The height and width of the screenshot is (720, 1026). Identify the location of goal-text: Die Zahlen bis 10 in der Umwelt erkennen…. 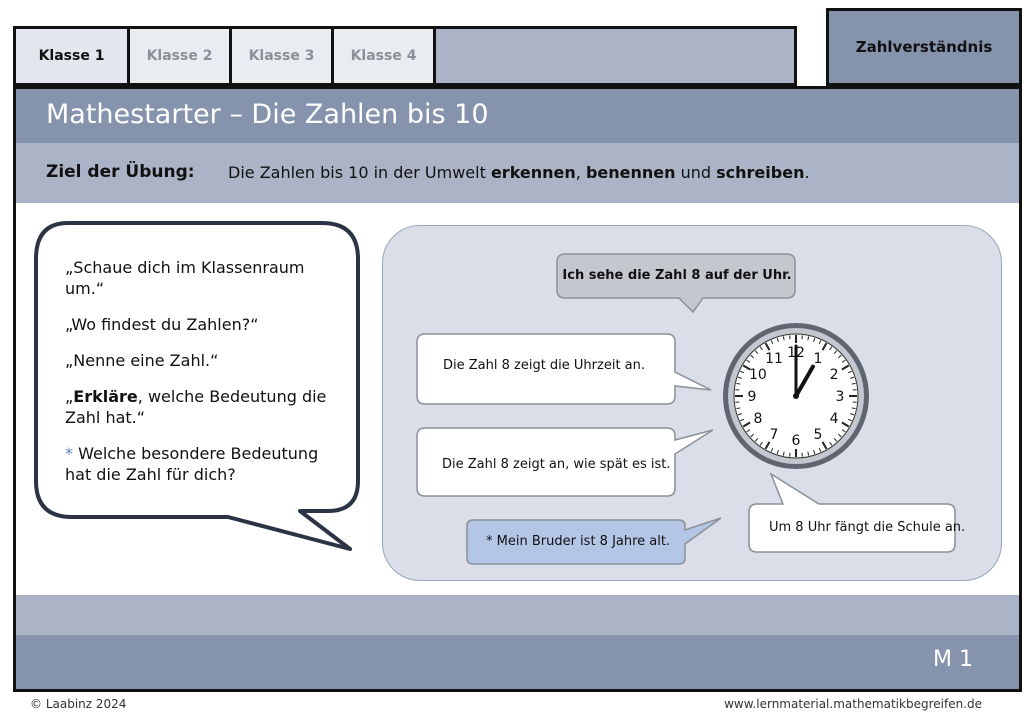
(519, 172).